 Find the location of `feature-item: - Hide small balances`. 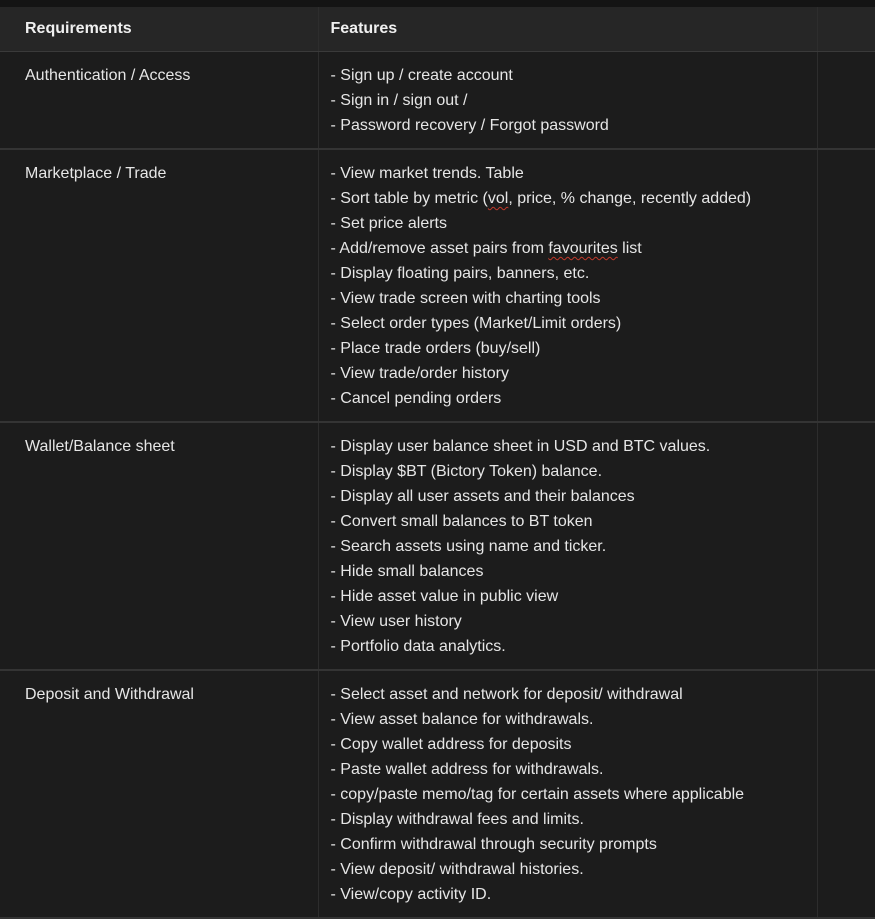

feature-item: - Hide small balances is located at coordinates (407, 571).